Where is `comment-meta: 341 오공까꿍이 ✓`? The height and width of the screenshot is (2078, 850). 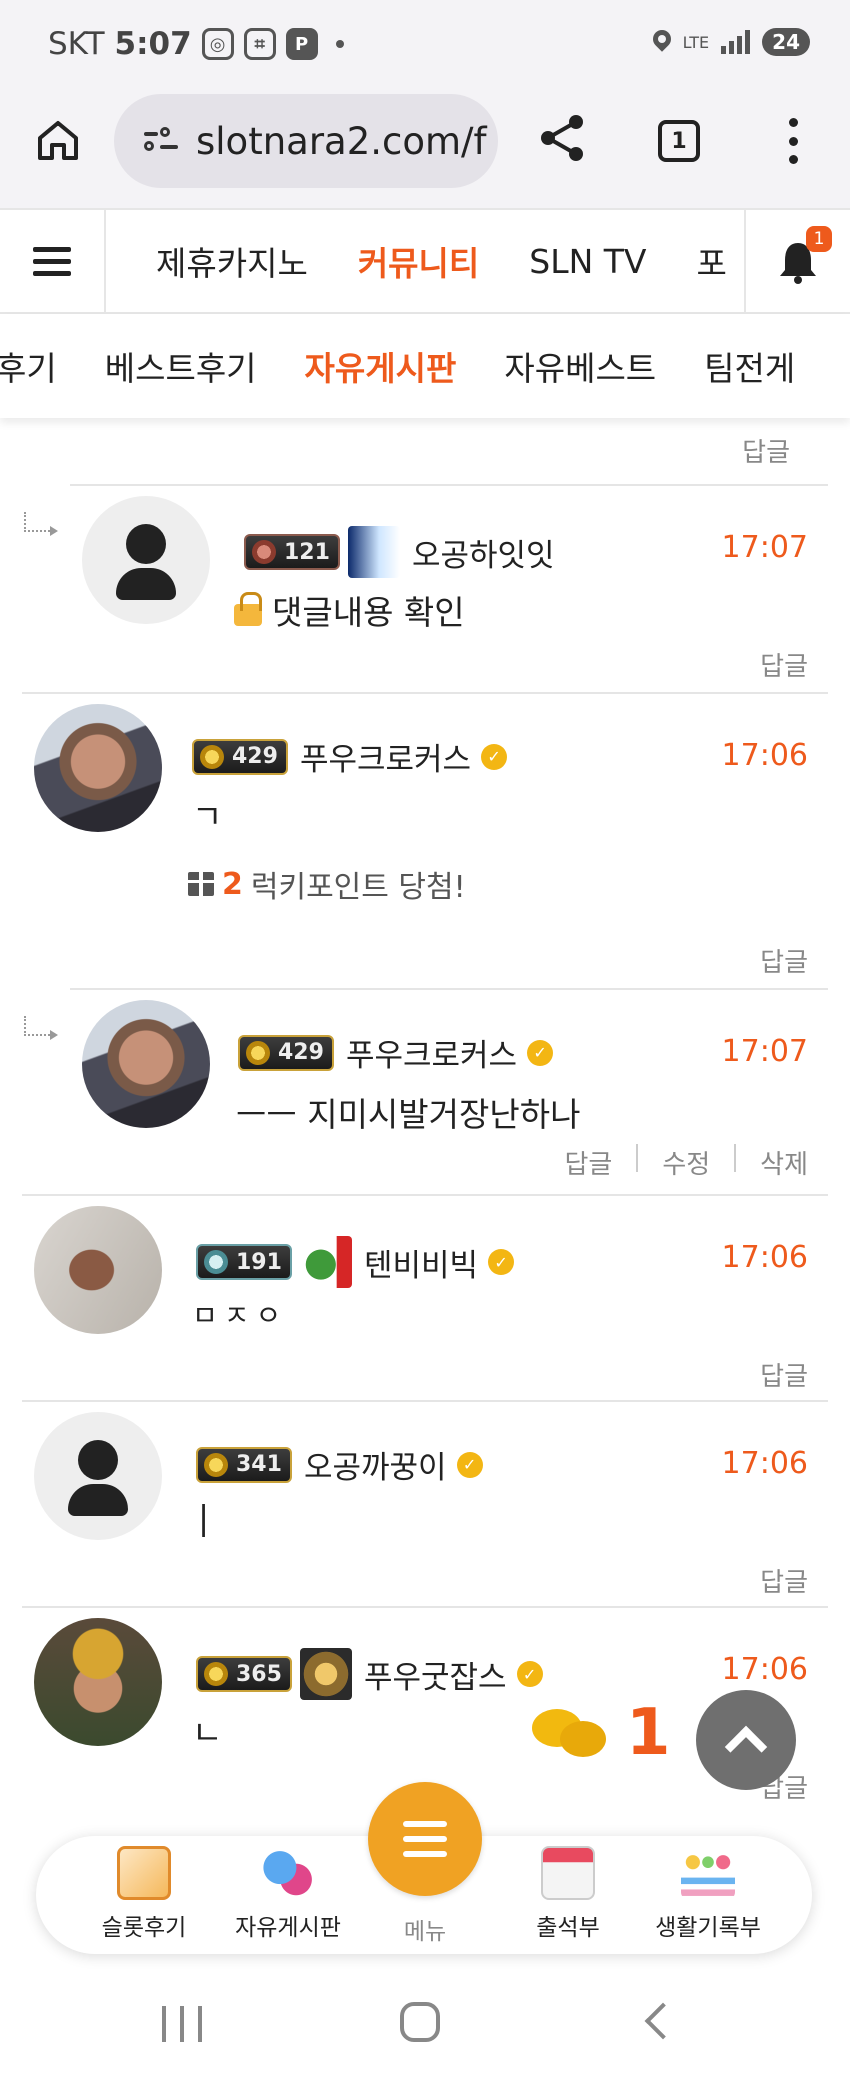
comment-meta: 341 오공까꿍이 ✓ is located at coordinates (339, 1464).